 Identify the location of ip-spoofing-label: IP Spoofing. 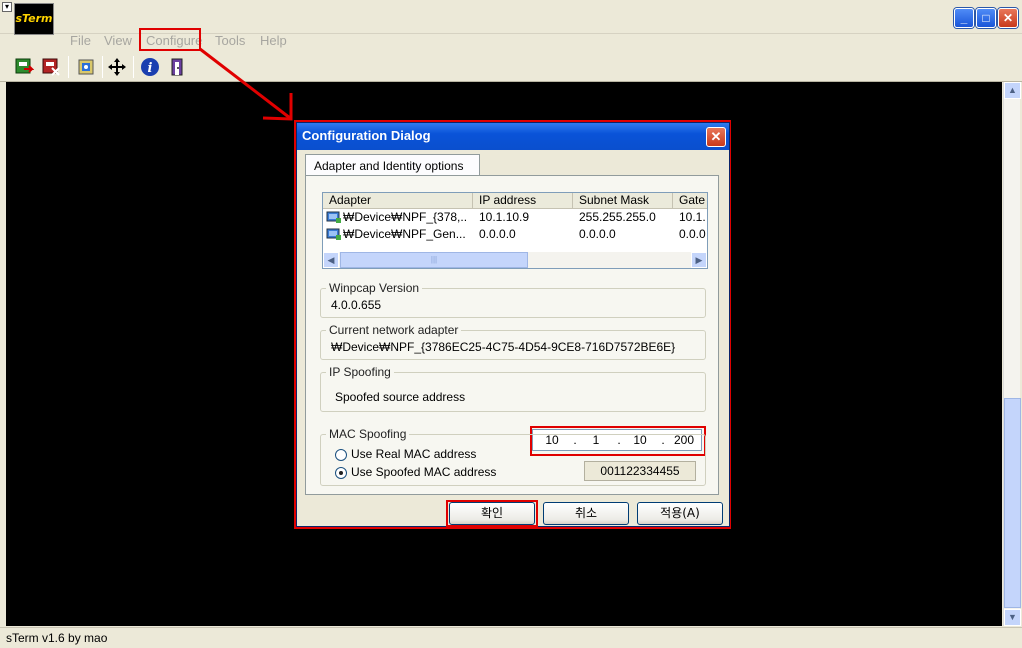
(360, 372).